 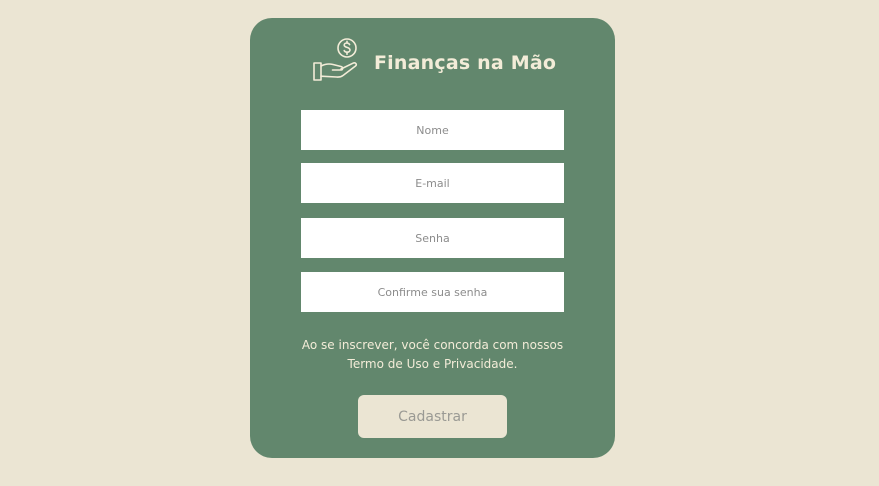 What do you see at coordinates (432, 292) in the screenshot?
I see `confirm-password-input` at bounding box center [432, 292].